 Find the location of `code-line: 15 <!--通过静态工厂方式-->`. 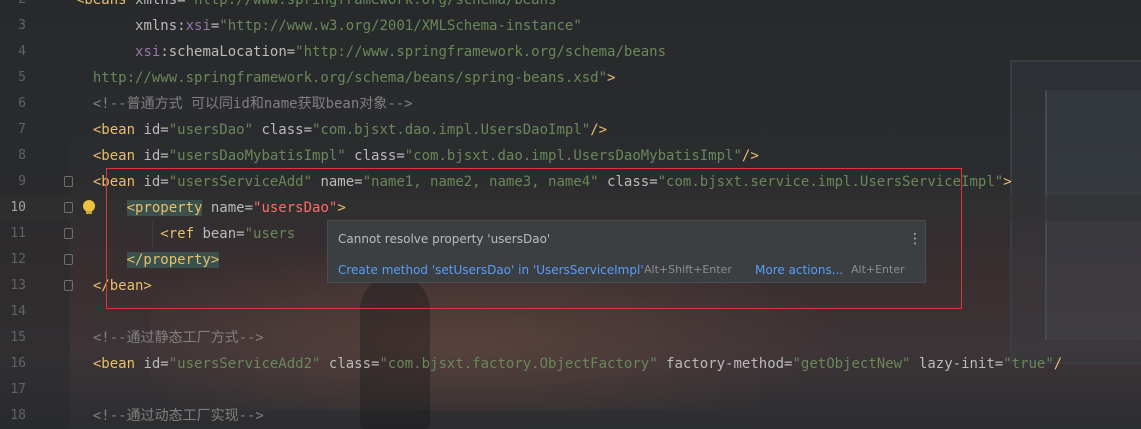

code-line: 15 <!--通过静态工厂方式--> is located at coordinates (570, 338).